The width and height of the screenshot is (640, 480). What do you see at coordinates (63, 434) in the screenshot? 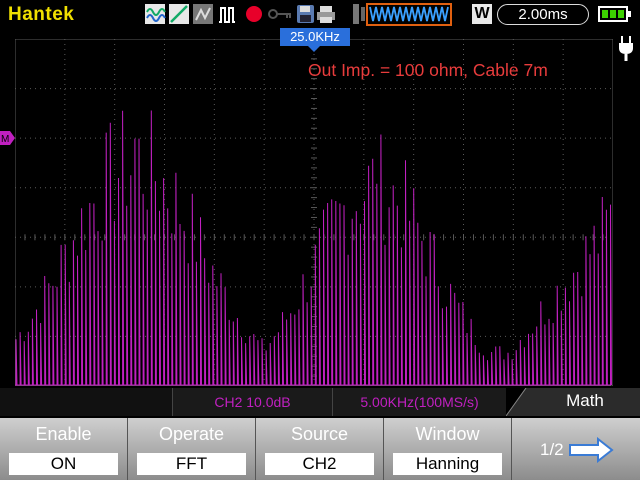
I see `enable-label: Enable` at bounding box center [63, 434].